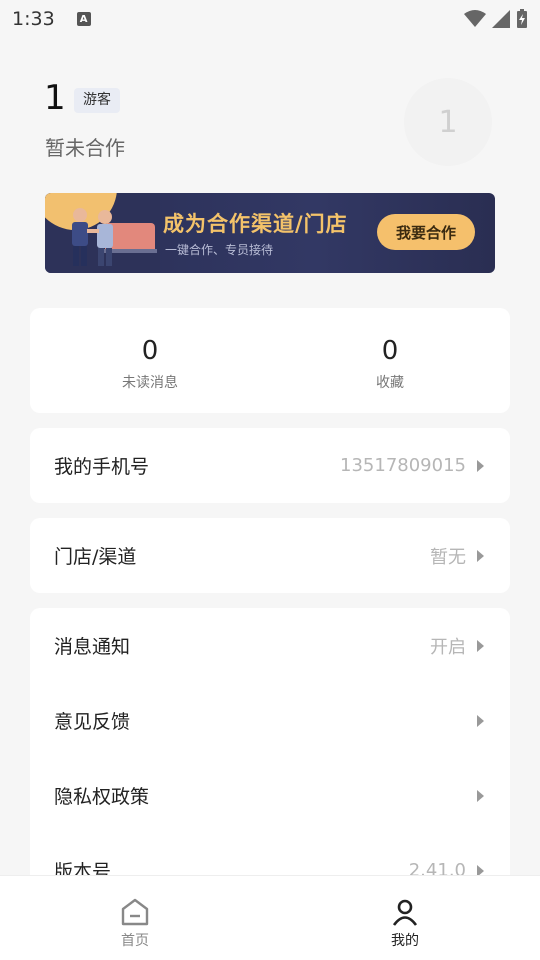  I want to click on avatar-text: 1, so click(448, 122).